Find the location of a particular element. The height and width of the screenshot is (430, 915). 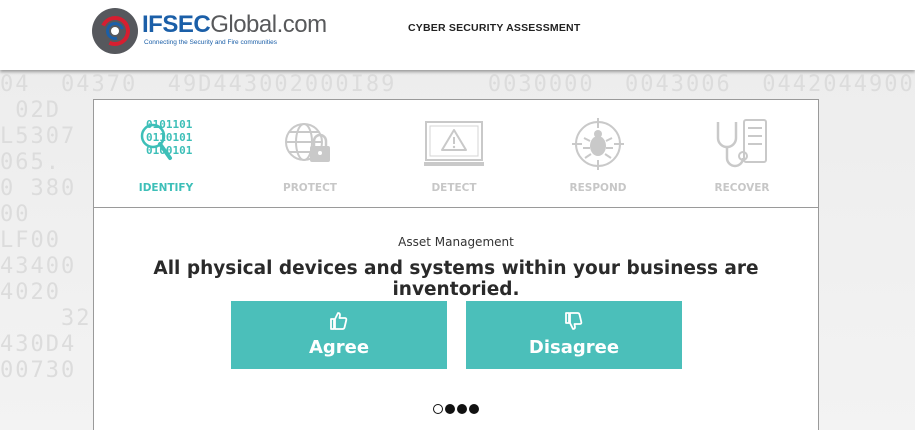

step-label-identify: IDENTIFY is located at coordinates (166, 188).